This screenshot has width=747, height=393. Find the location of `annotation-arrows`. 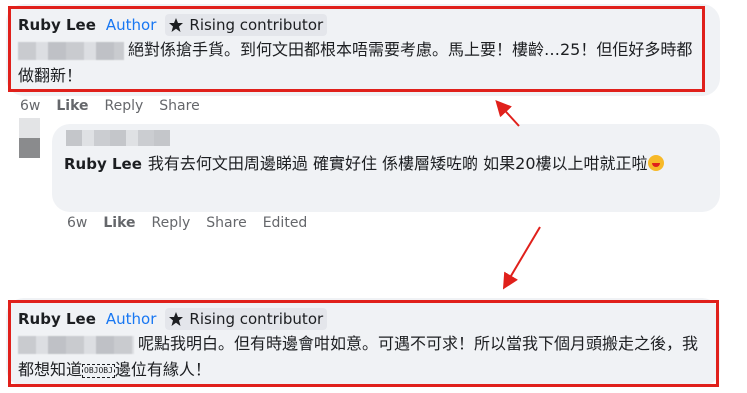

annotation-arrows is located at coordinates (518, 195).